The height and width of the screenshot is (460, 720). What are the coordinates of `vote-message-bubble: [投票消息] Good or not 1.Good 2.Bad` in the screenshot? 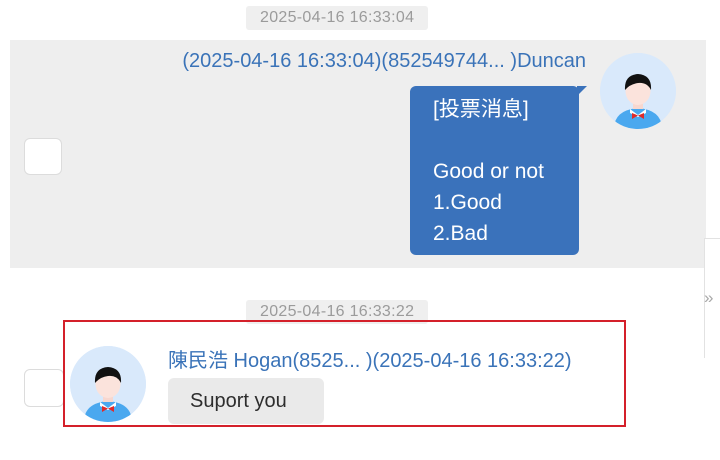 It's located at (498, 170).